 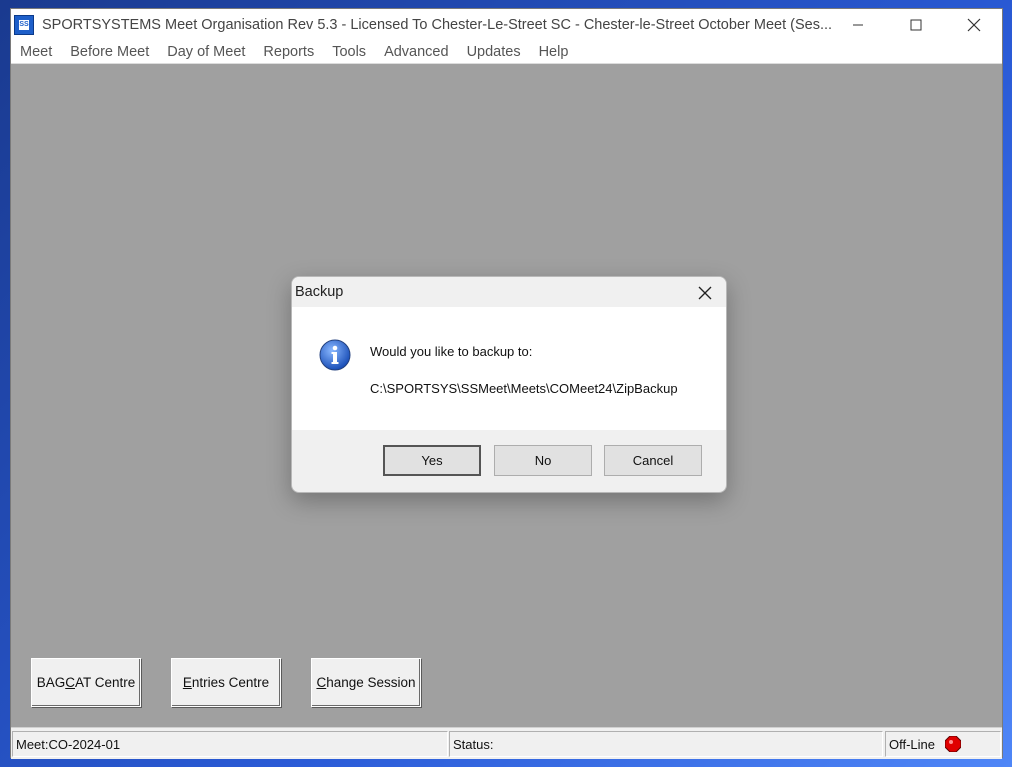 I want to click on meet-code-panel: Meet:CO-2024-01, so click(x=230, y=744).